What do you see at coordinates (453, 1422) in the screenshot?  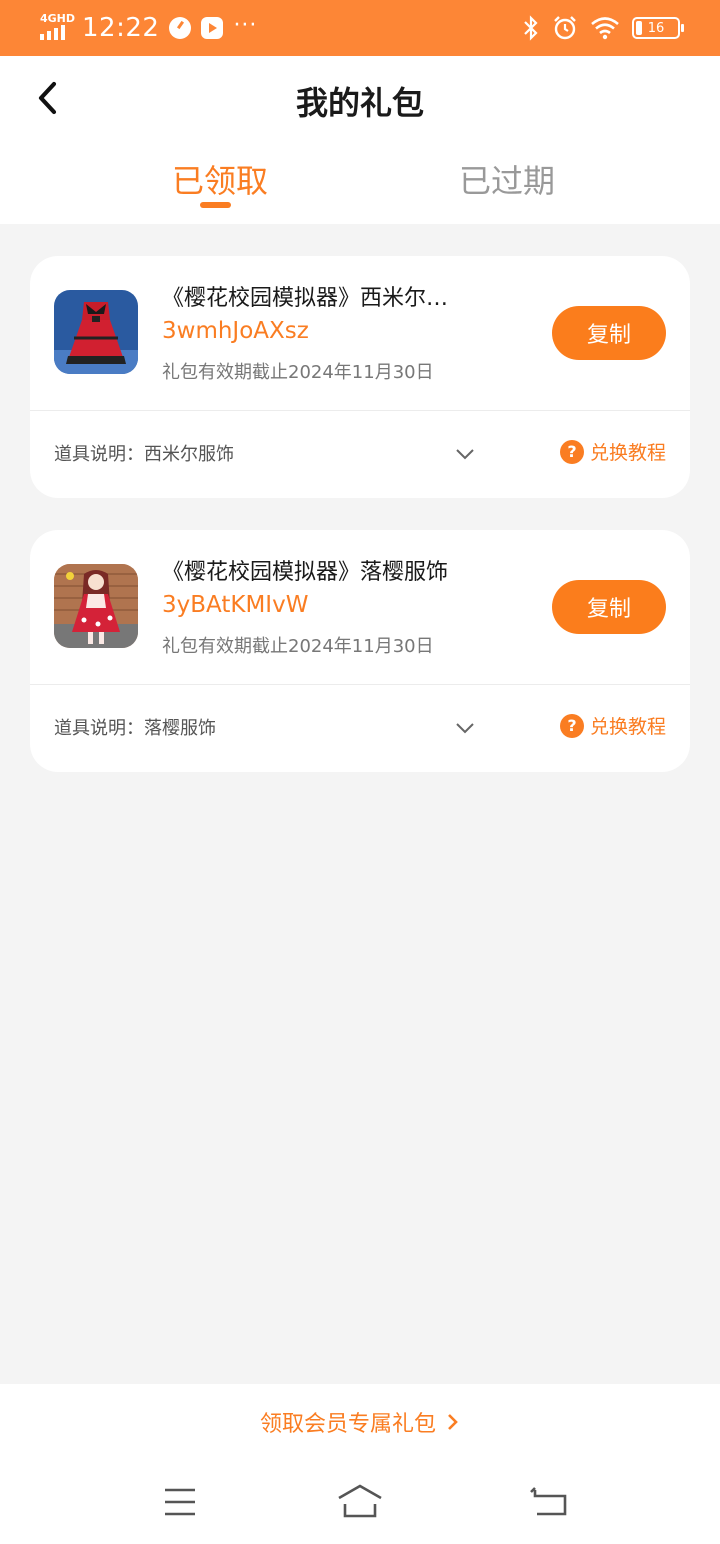 I see `chevron-right-icon` at bounding box center [453, 1422].